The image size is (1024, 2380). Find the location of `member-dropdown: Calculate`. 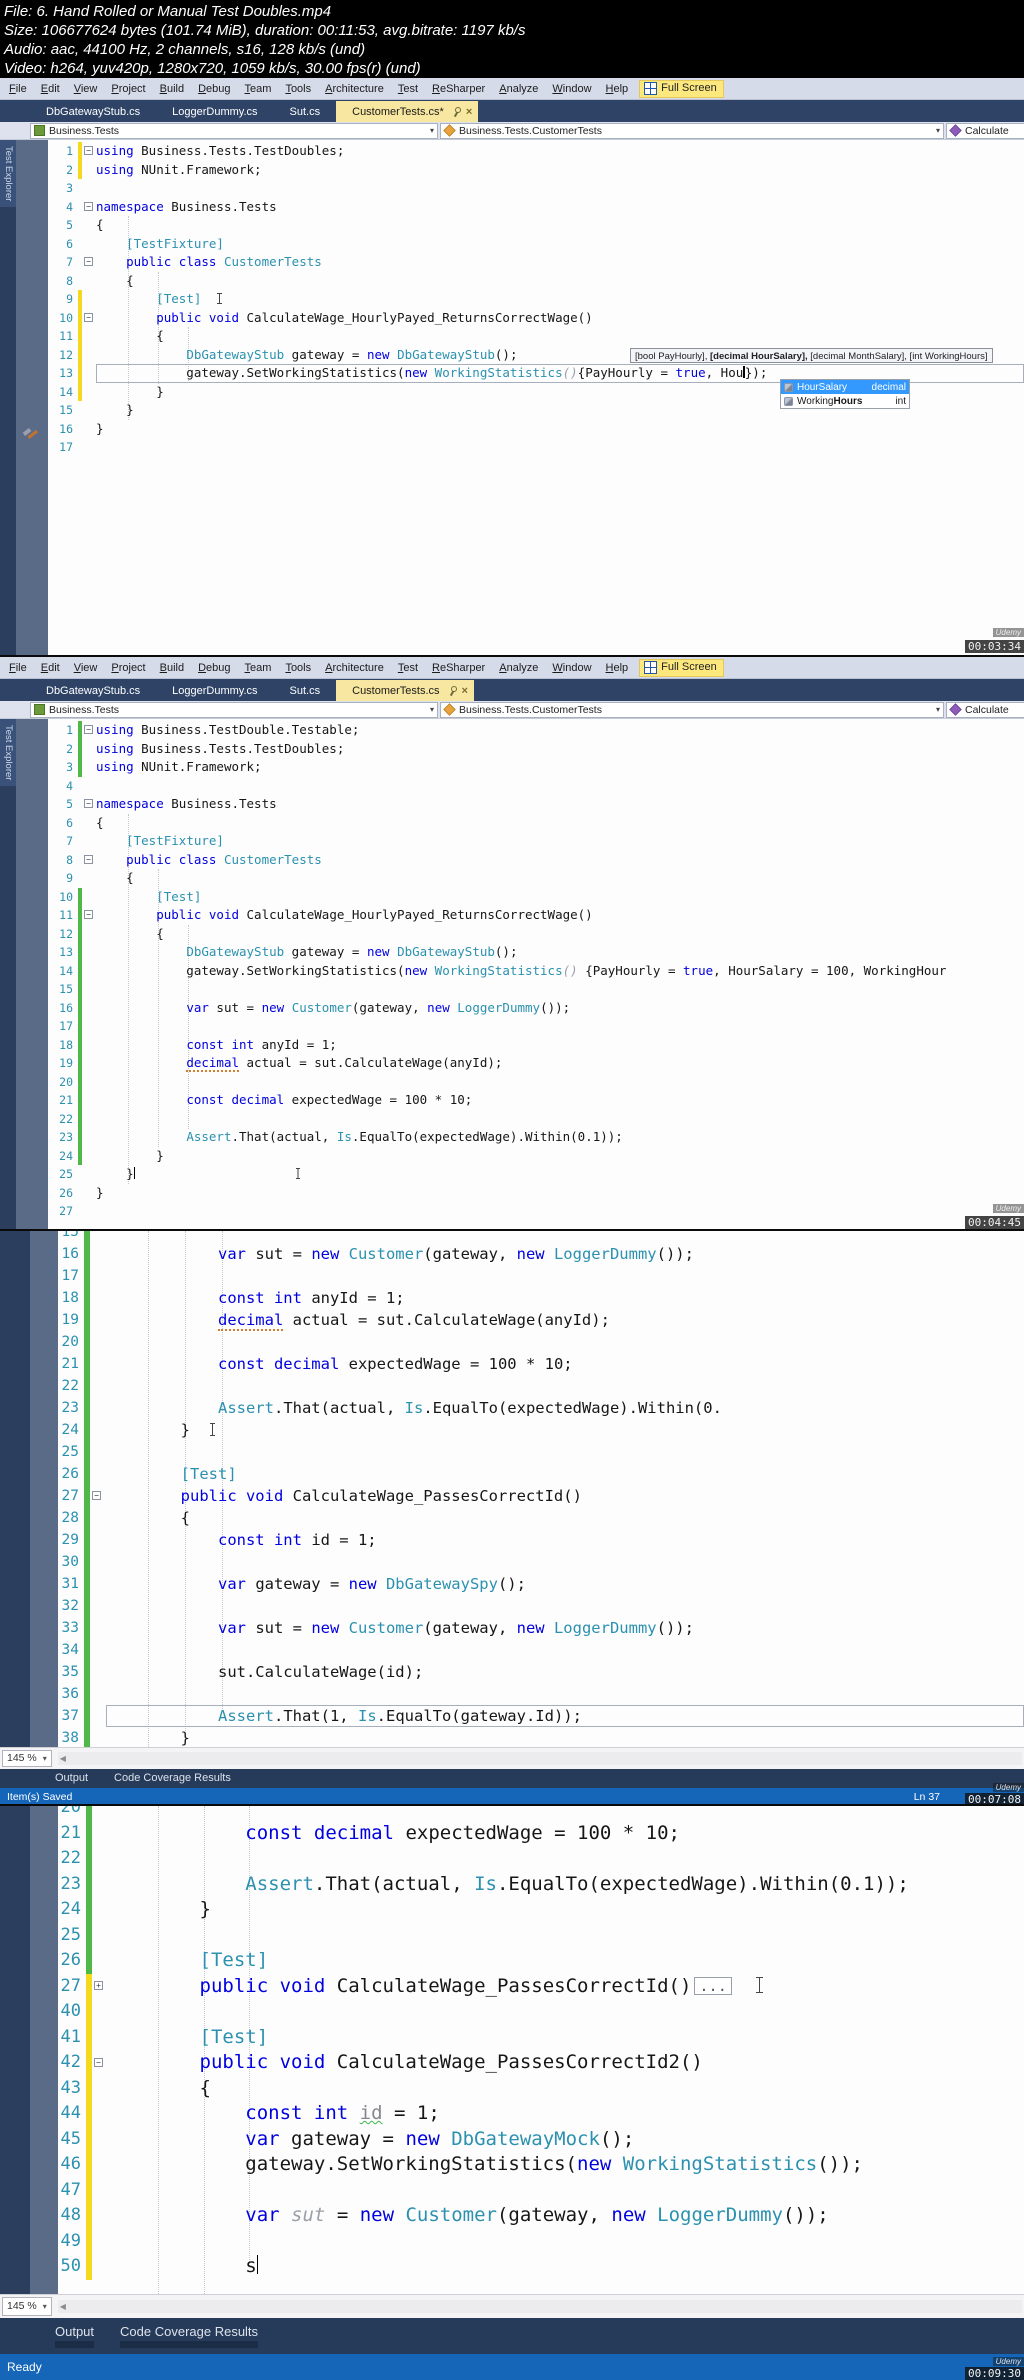

member-dropdown: Calculate is located at coordinates (985, 709).